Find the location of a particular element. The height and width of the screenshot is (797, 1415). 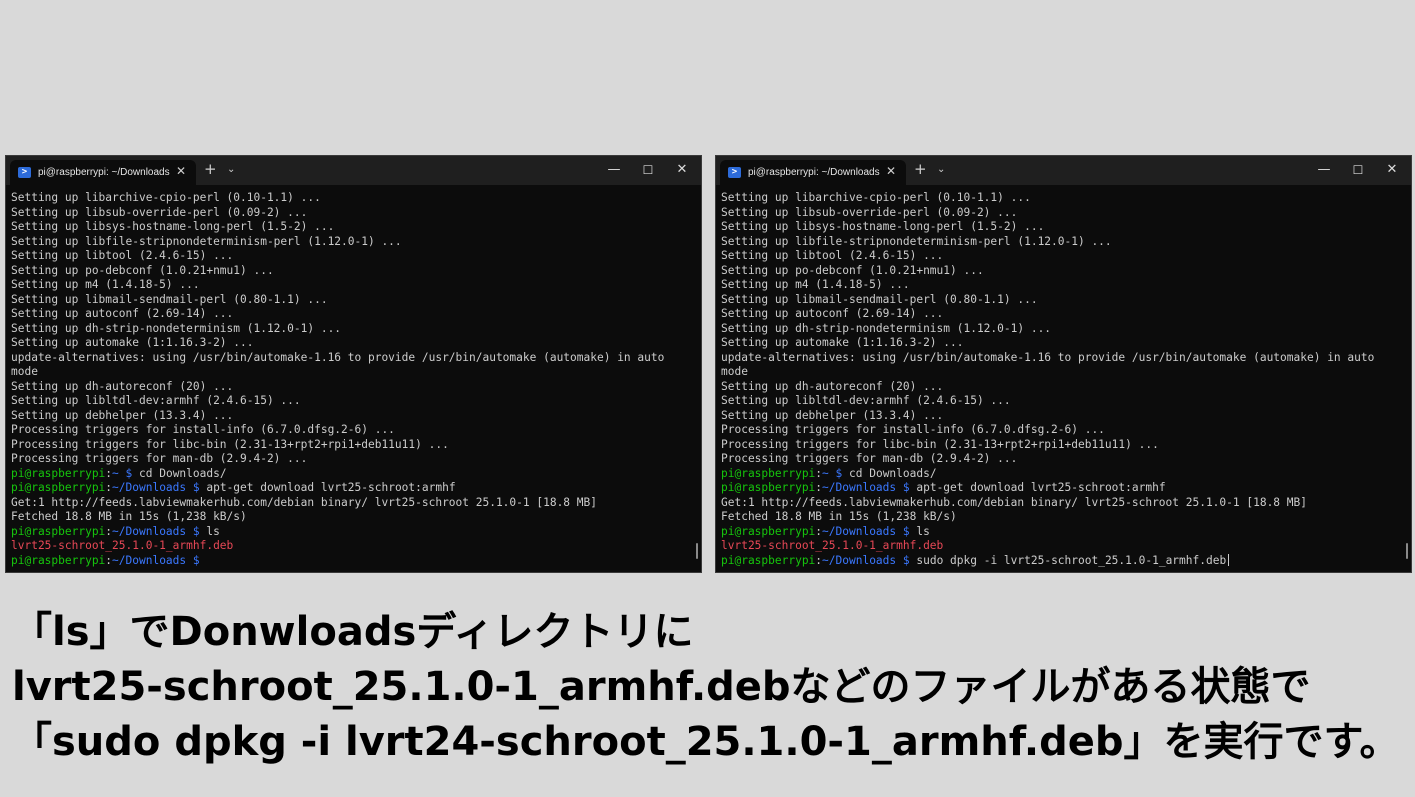

caption-line-1: 「ls」でDonwloadsディレクトリに is located at coordinates (353, 632).